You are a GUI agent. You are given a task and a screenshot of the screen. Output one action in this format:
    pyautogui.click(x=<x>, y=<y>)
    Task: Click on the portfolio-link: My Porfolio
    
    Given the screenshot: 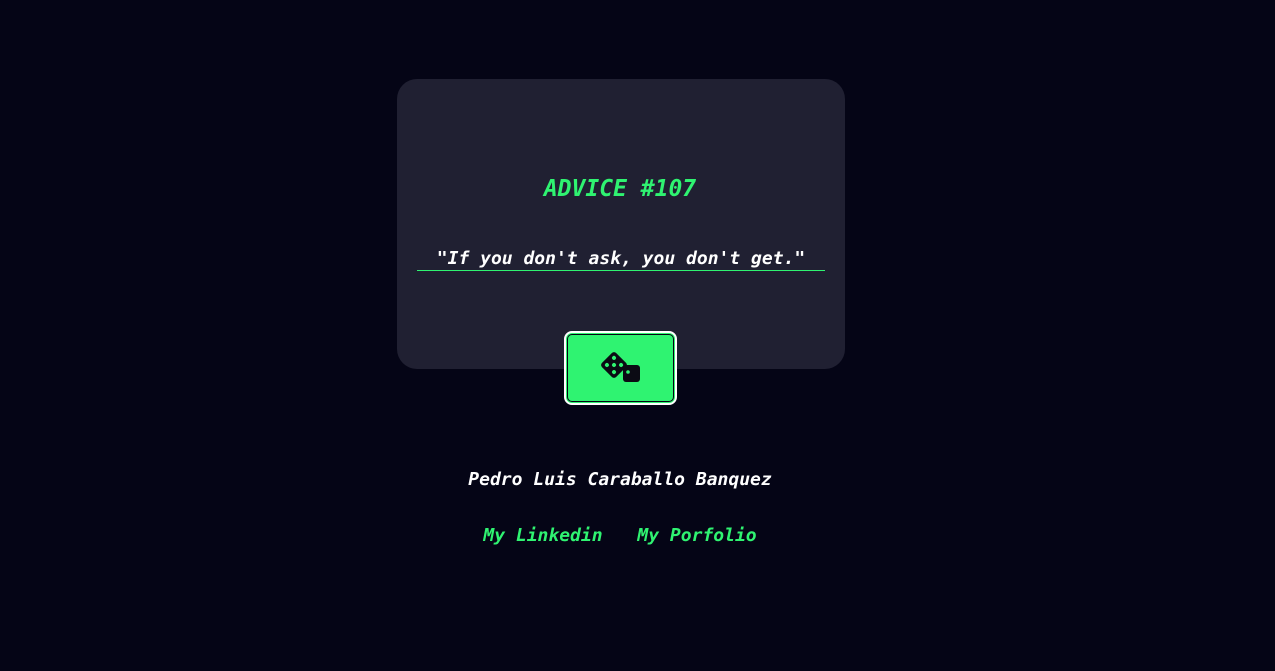 What is the action you would take?
    pyautogui.click(x=696, y=535)
    